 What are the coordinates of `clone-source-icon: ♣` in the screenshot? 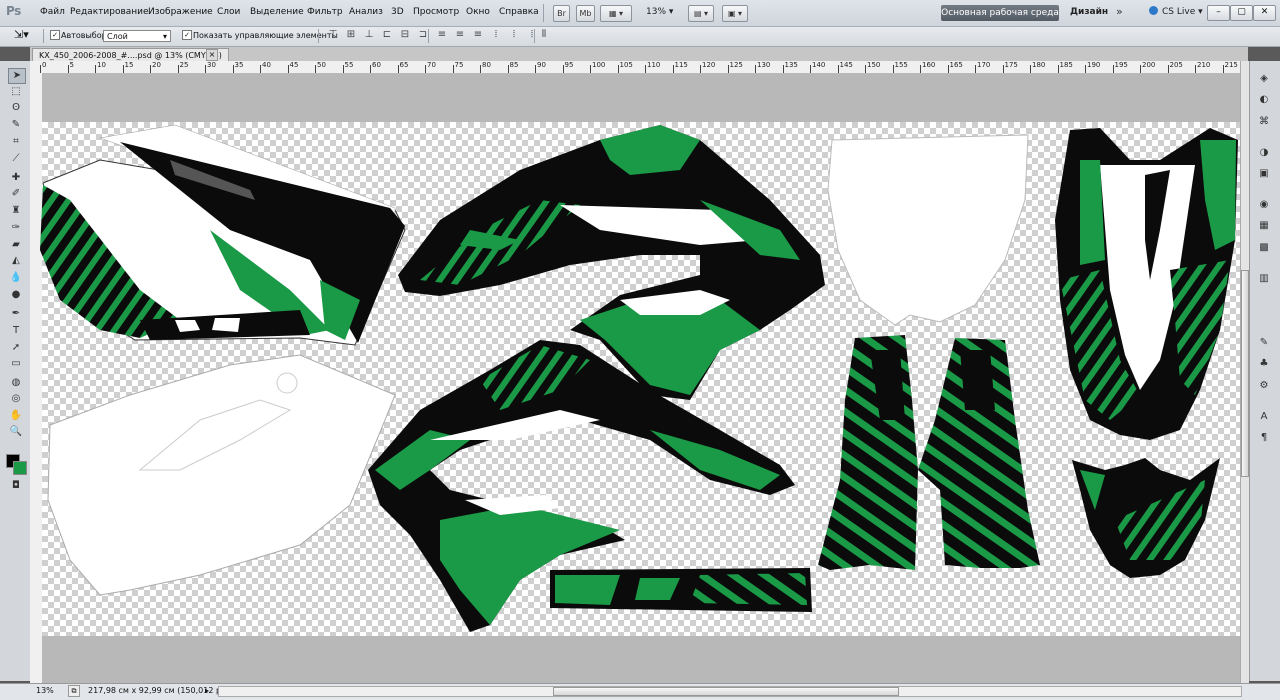 It's located at (1264, 364).